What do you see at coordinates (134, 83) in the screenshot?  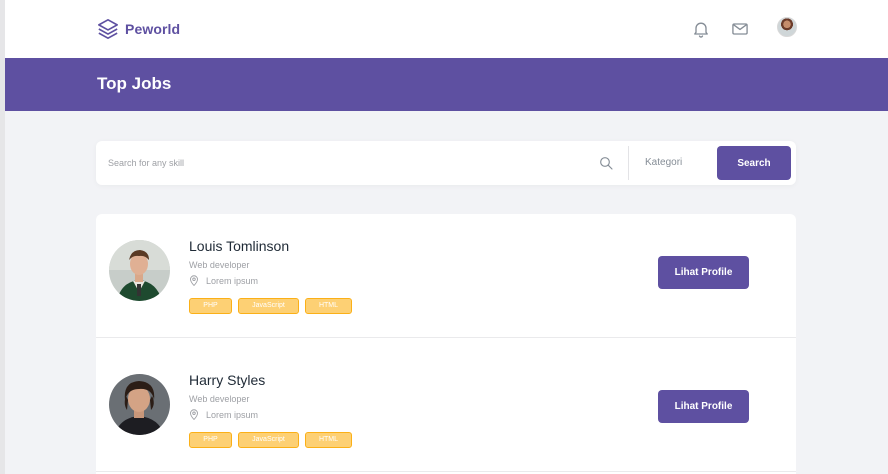 I see `page-title: Top Jobs` at bounding box center [134, 83].